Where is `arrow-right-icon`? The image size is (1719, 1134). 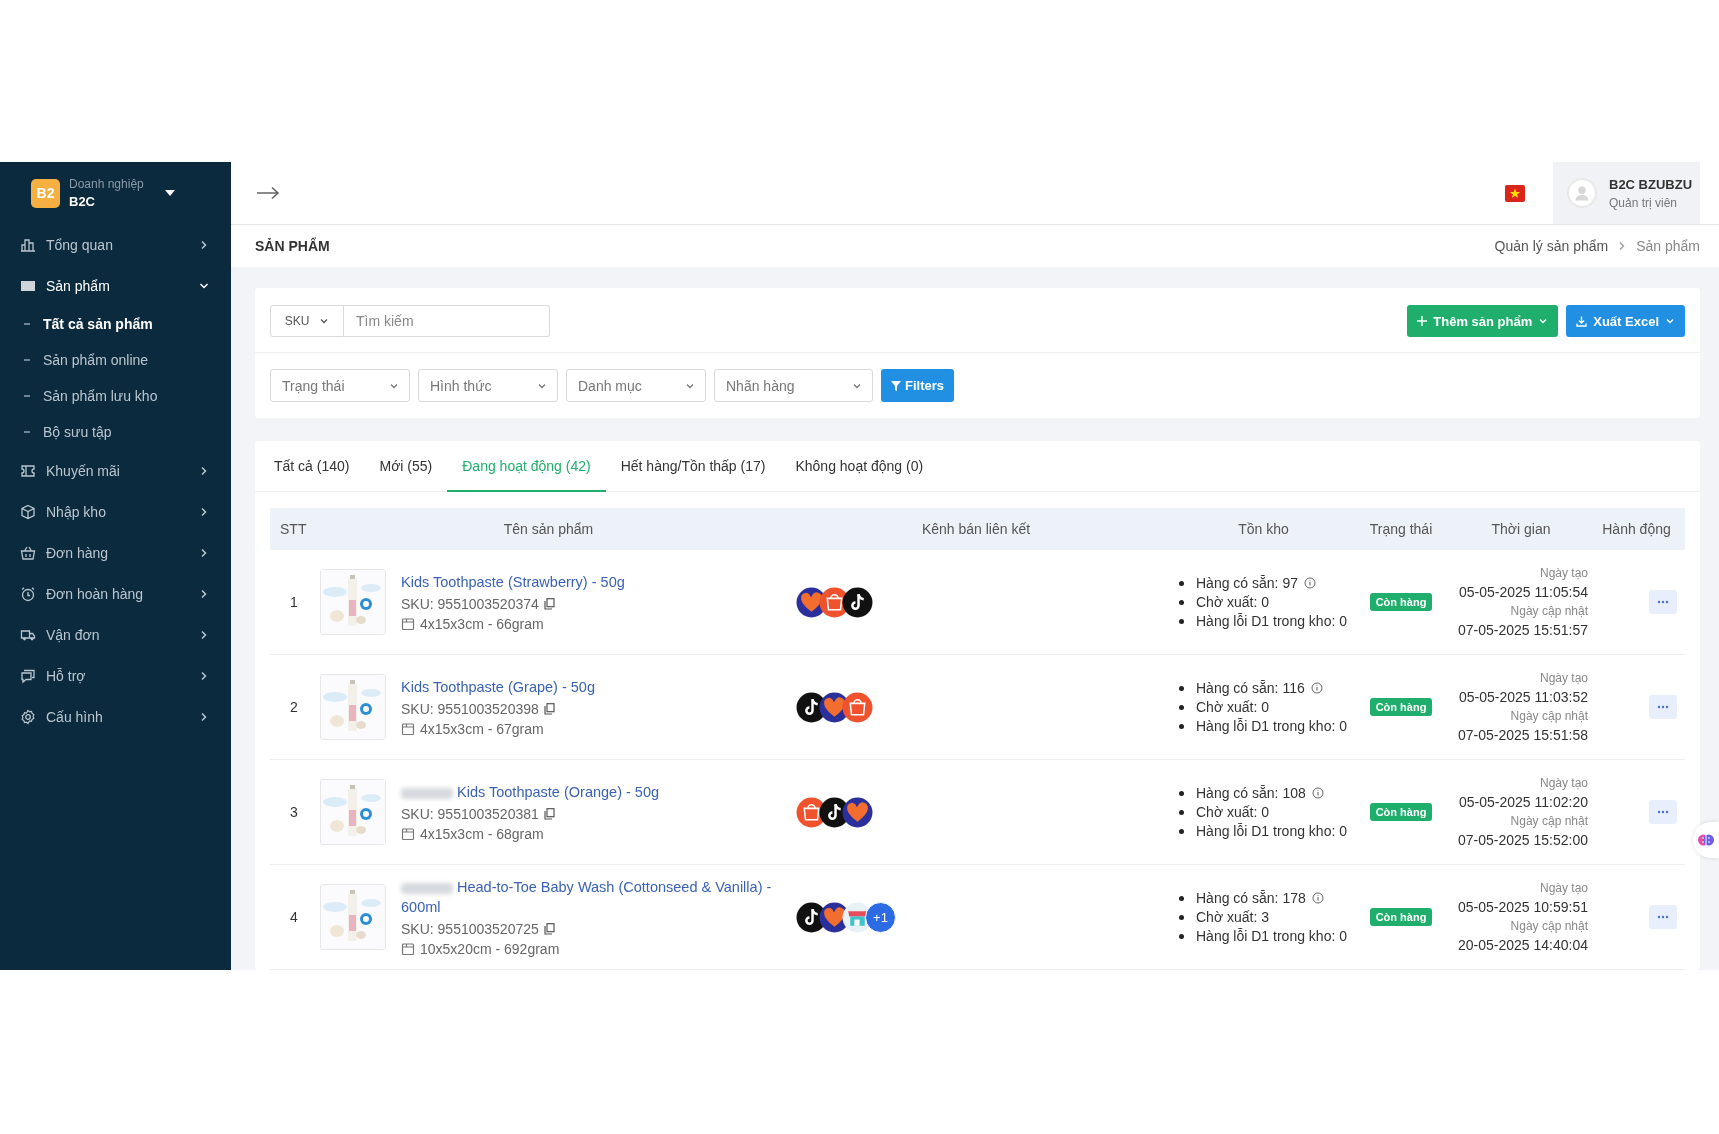 arrow-right-icon is located at coordinates (268, 193).